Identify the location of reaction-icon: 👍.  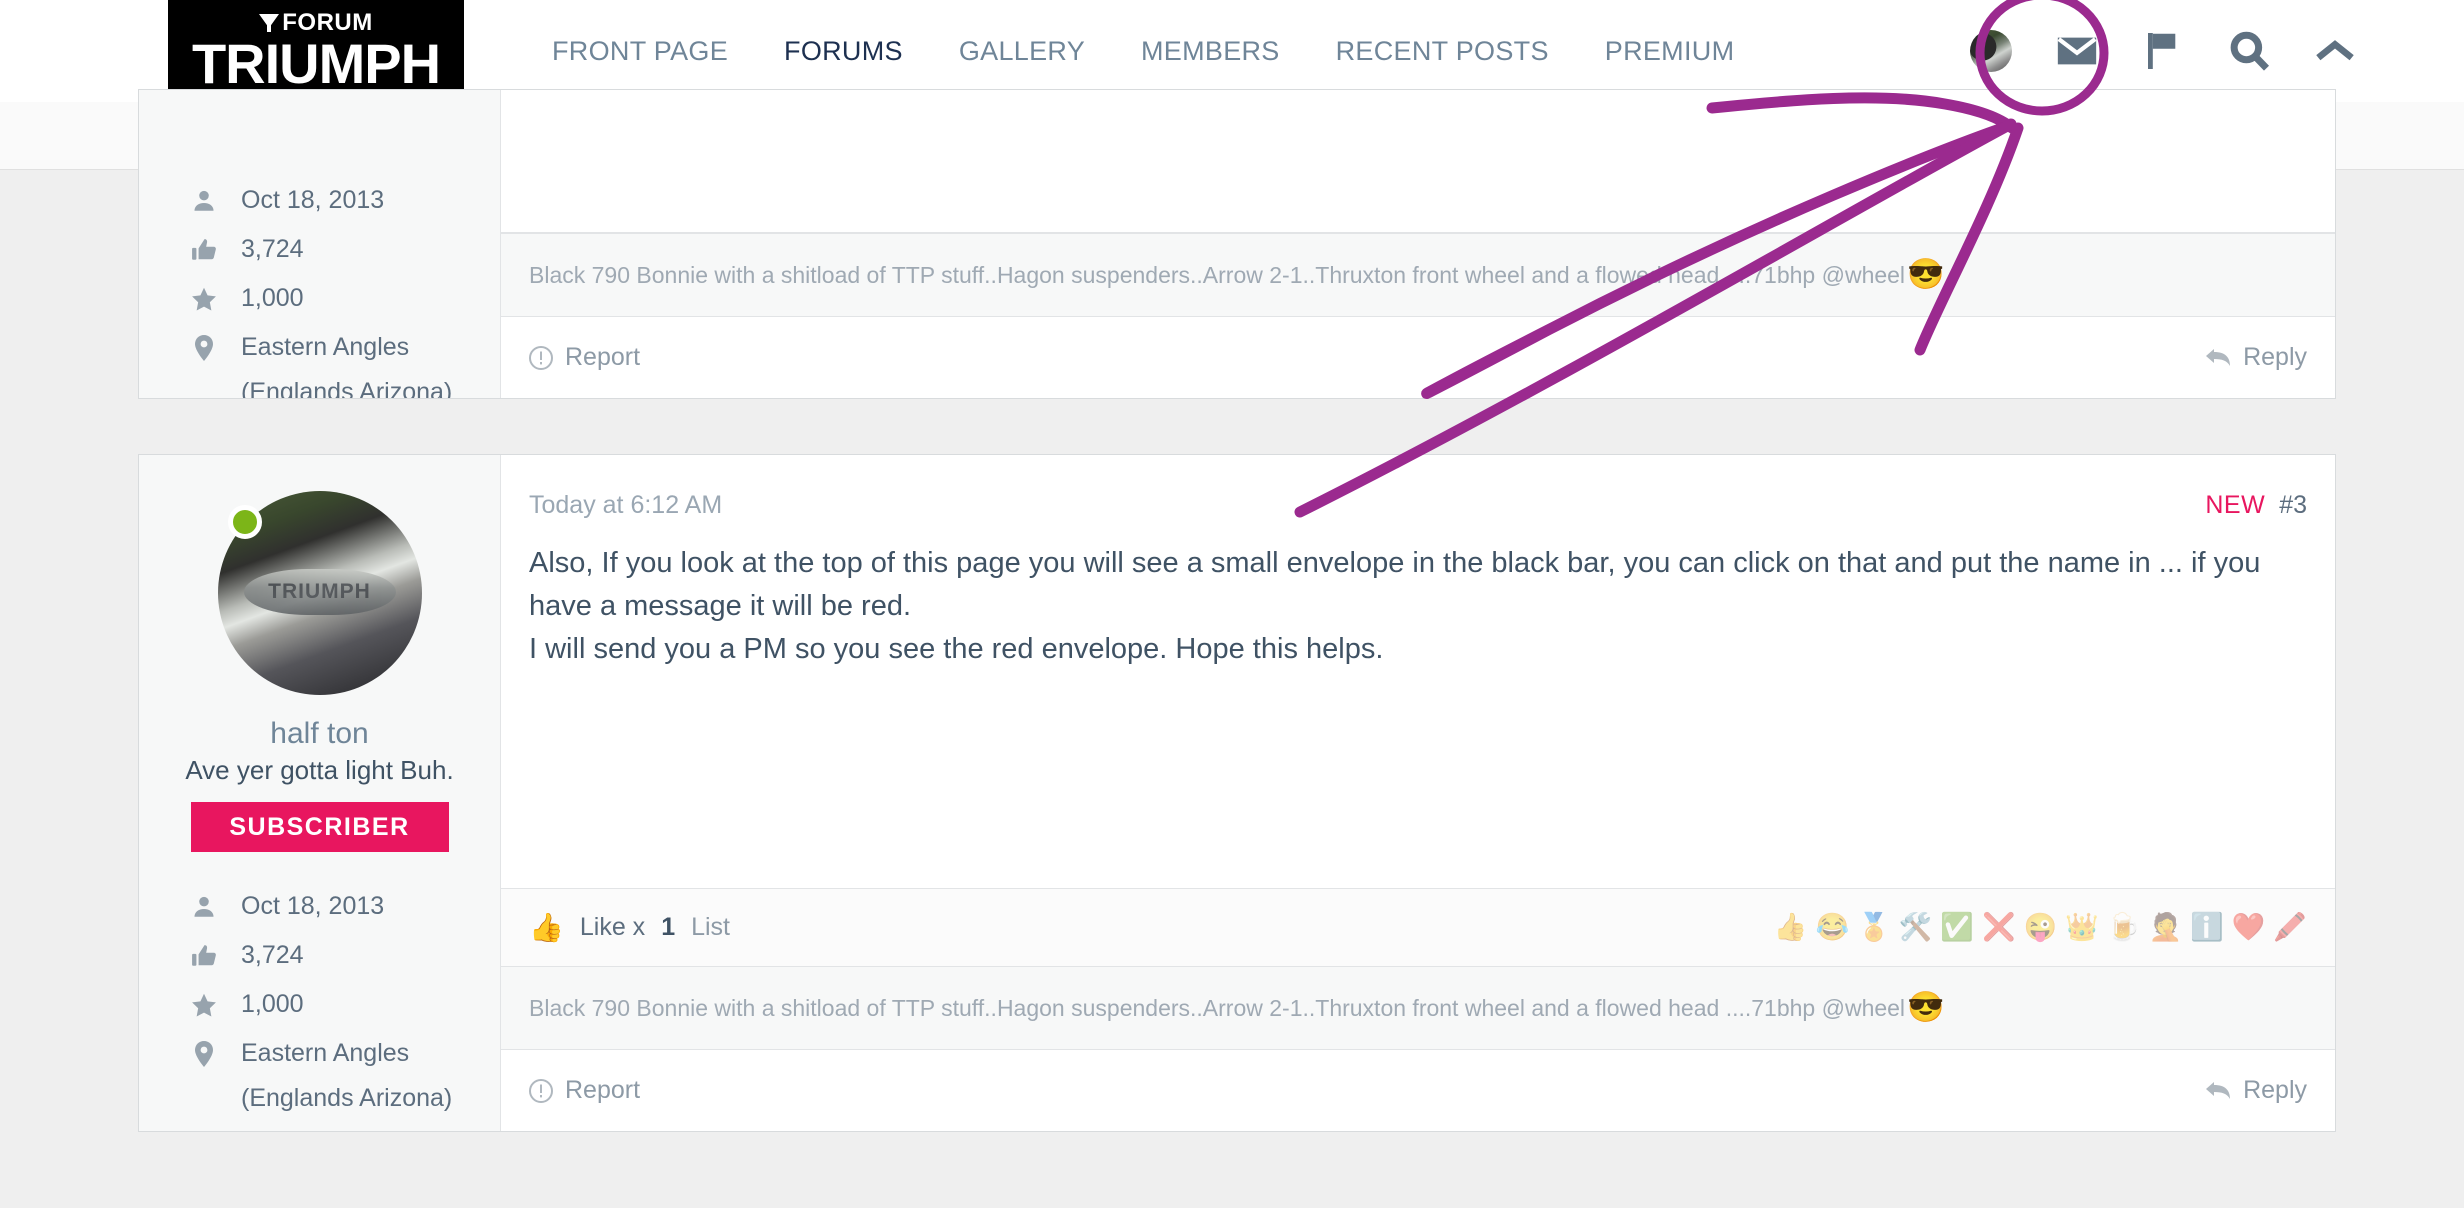
(1791, 927).